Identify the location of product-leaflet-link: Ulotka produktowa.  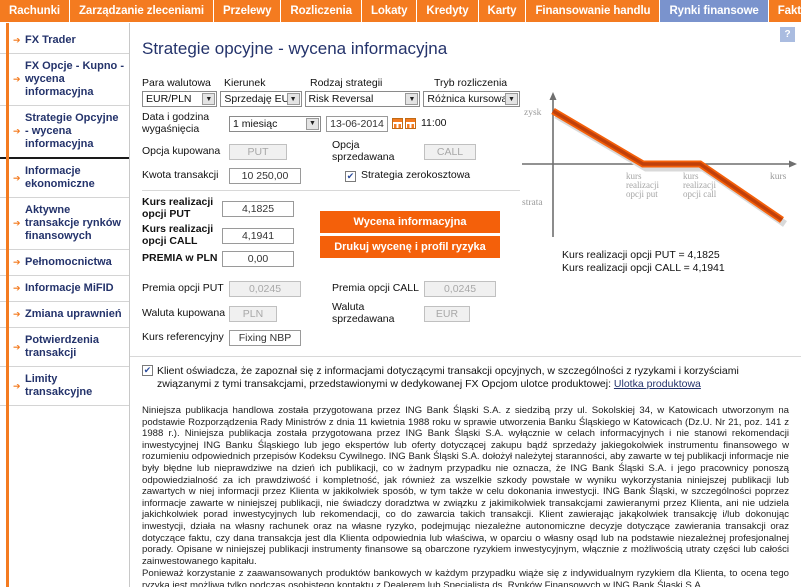
(657, 384).